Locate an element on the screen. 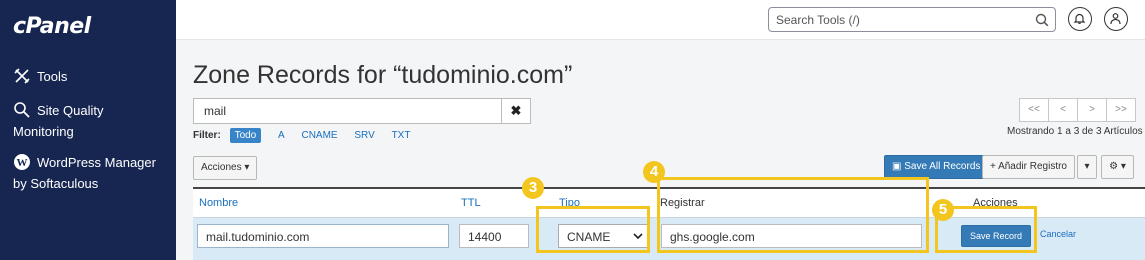 Image resolution: width=1145 pixels, height=260 pixels. last-page-button: >> is located at coordinates (1121, 110).